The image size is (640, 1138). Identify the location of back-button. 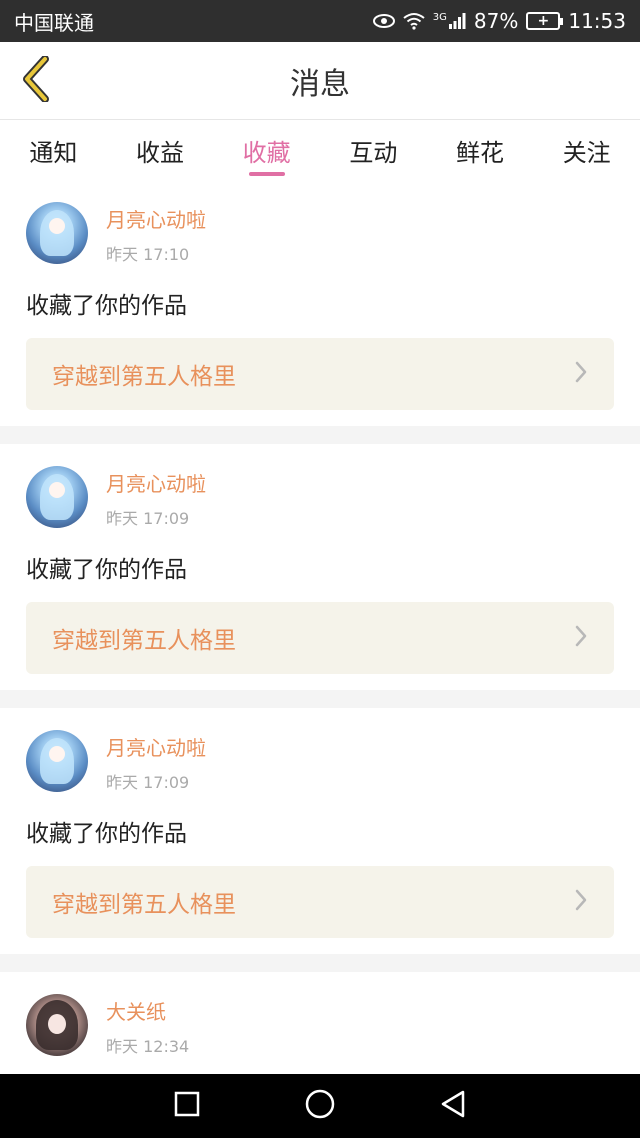
(36, 81).